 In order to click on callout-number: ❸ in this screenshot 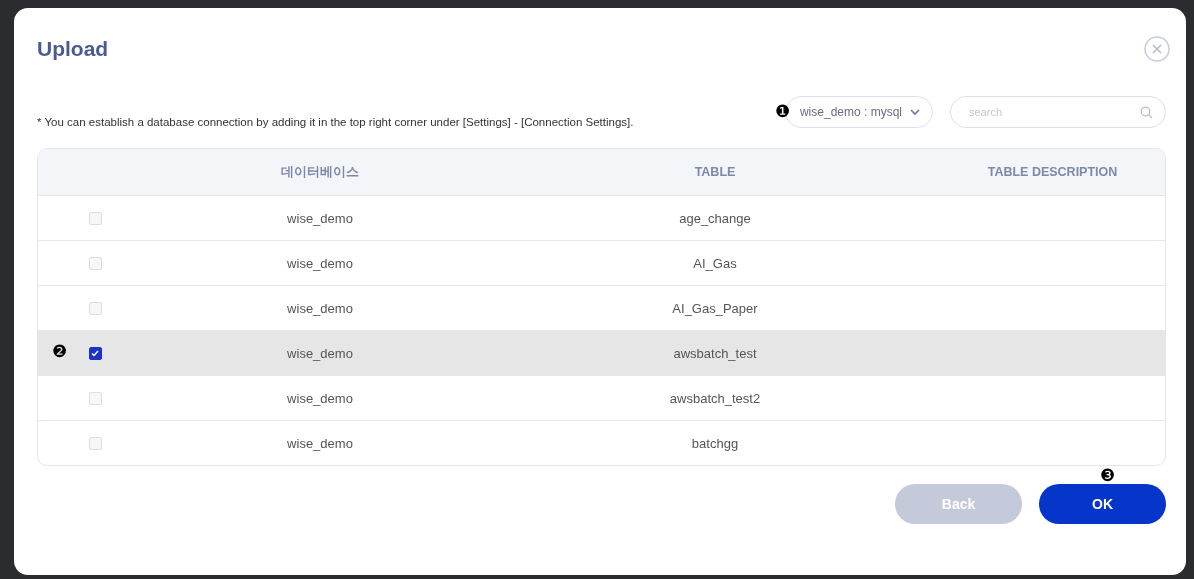, I will do `click(1108, 475)`.